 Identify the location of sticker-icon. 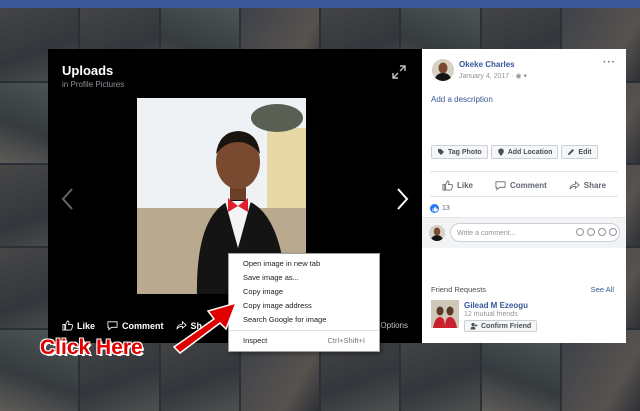
(613, 232).